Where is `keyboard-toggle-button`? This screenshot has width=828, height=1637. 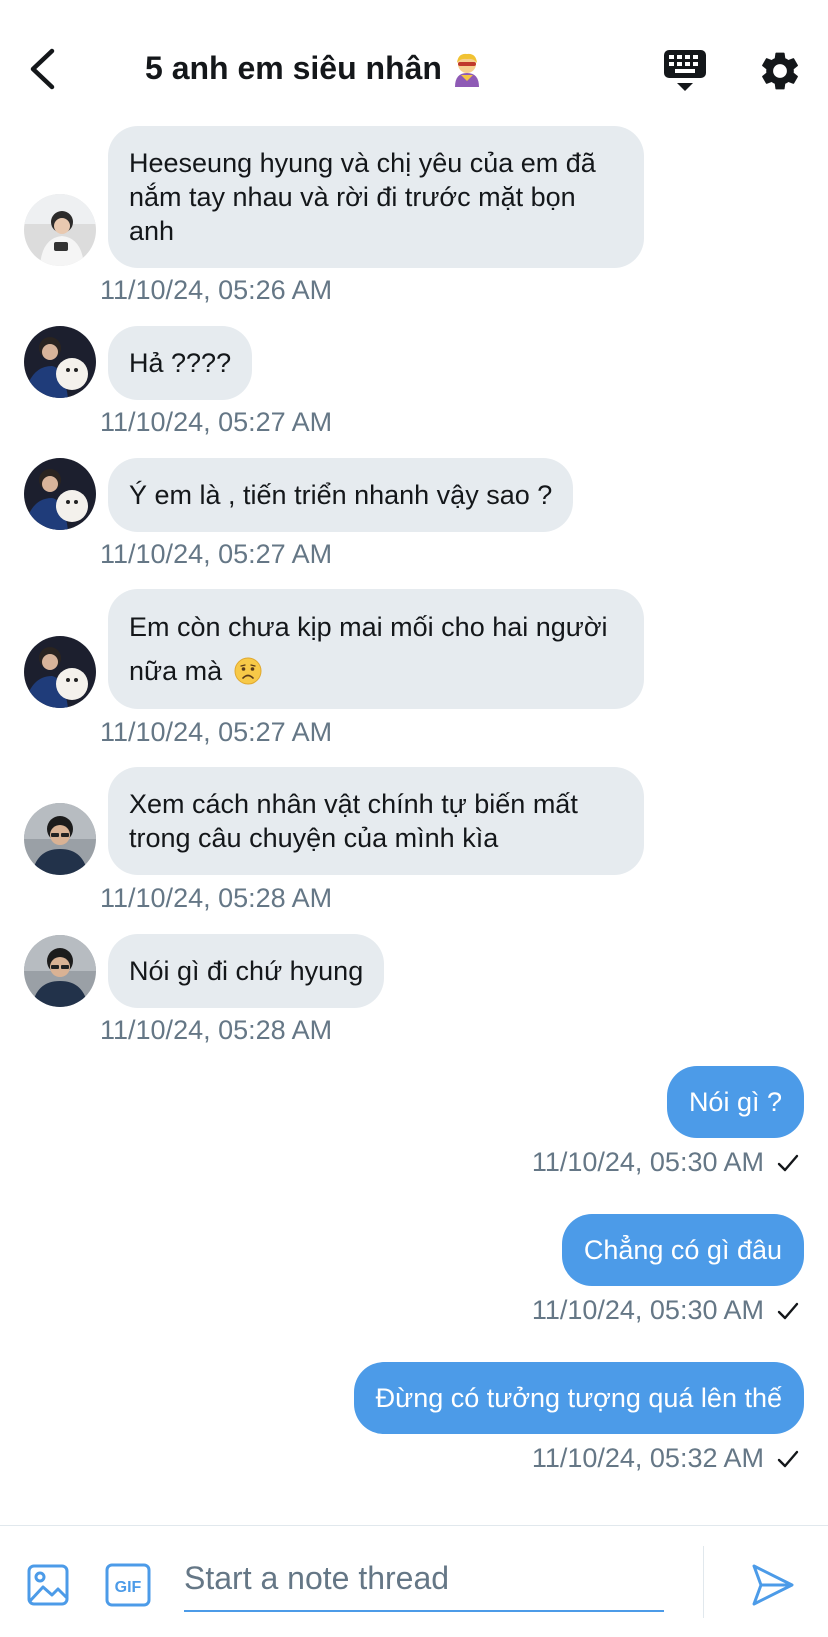 keyboard-toggle-button is located at coordinates (685, 71).